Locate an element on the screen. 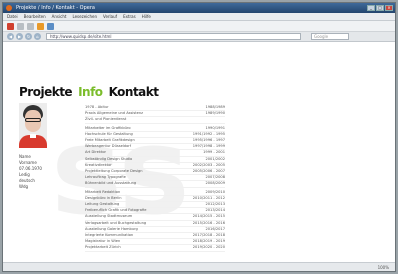 This screenshot has height=274, width=398. cv-years: 1995/1996 - 1997 is located at coordinates (208, 140).